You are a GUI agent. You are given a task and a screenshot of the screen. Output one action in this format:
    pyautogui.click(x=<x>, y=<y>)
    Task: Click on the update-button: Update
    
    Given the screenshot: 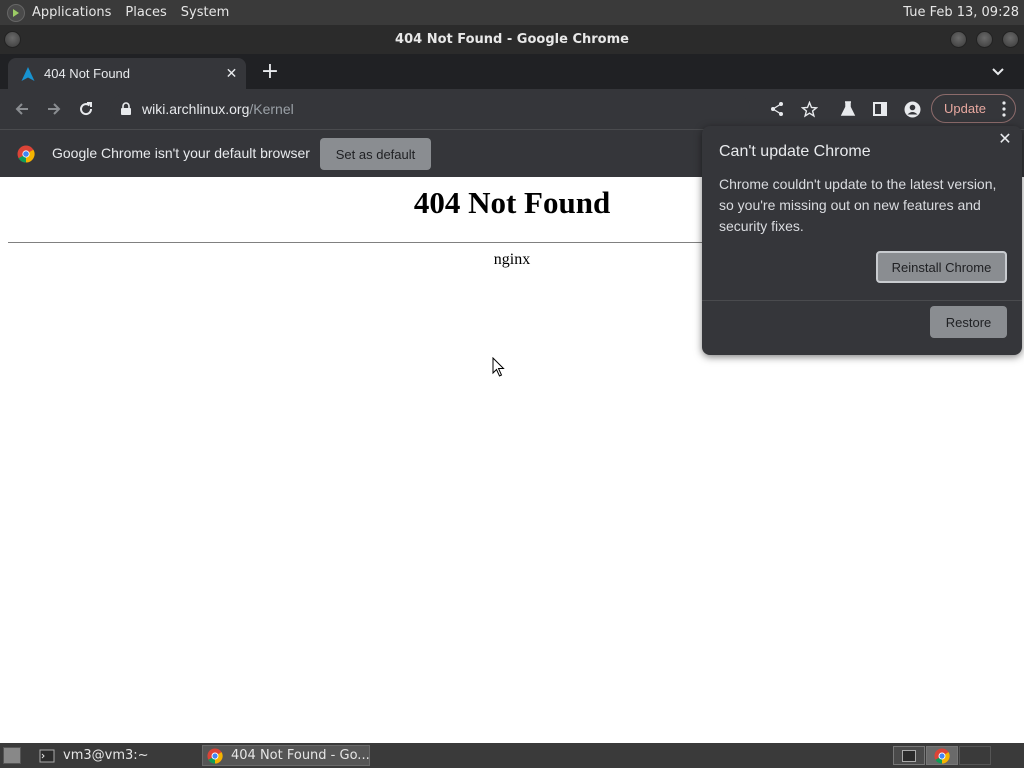 What is the action you would take?
    pyautogui.click(x=973, y=108)
    